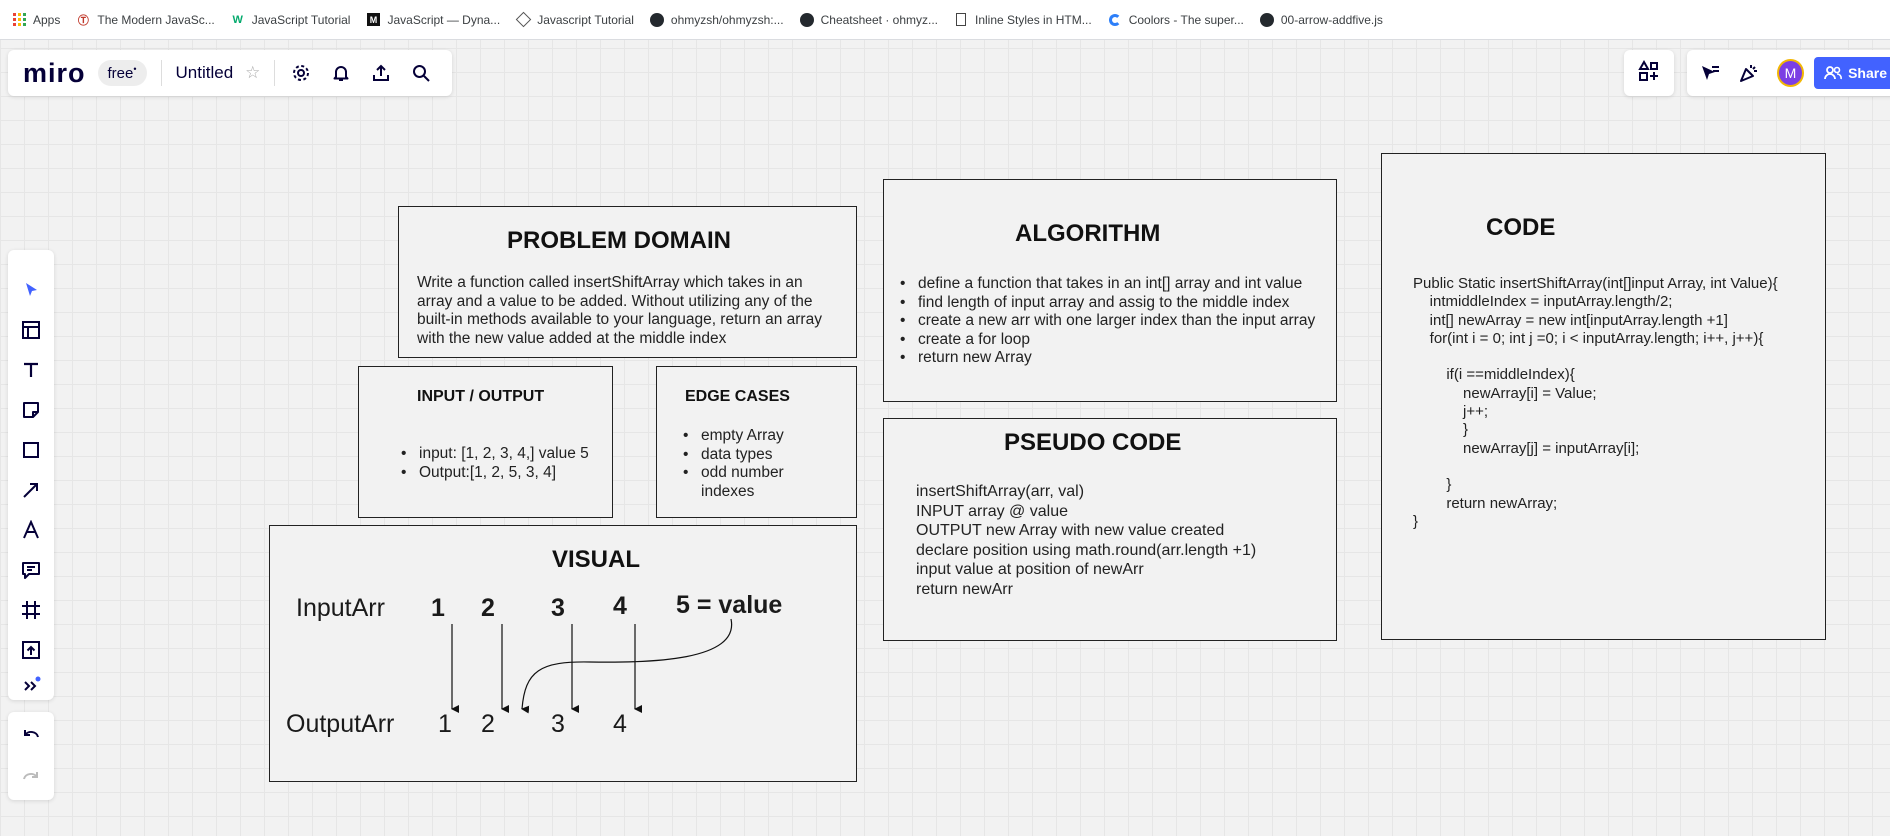 The width and height of the screenshot is (1890, 836). What do you see at coordinates (992, 511) in the screenshot?
I see `pseudo-line: INPUT array @ value` at bounding box center [992, 511].